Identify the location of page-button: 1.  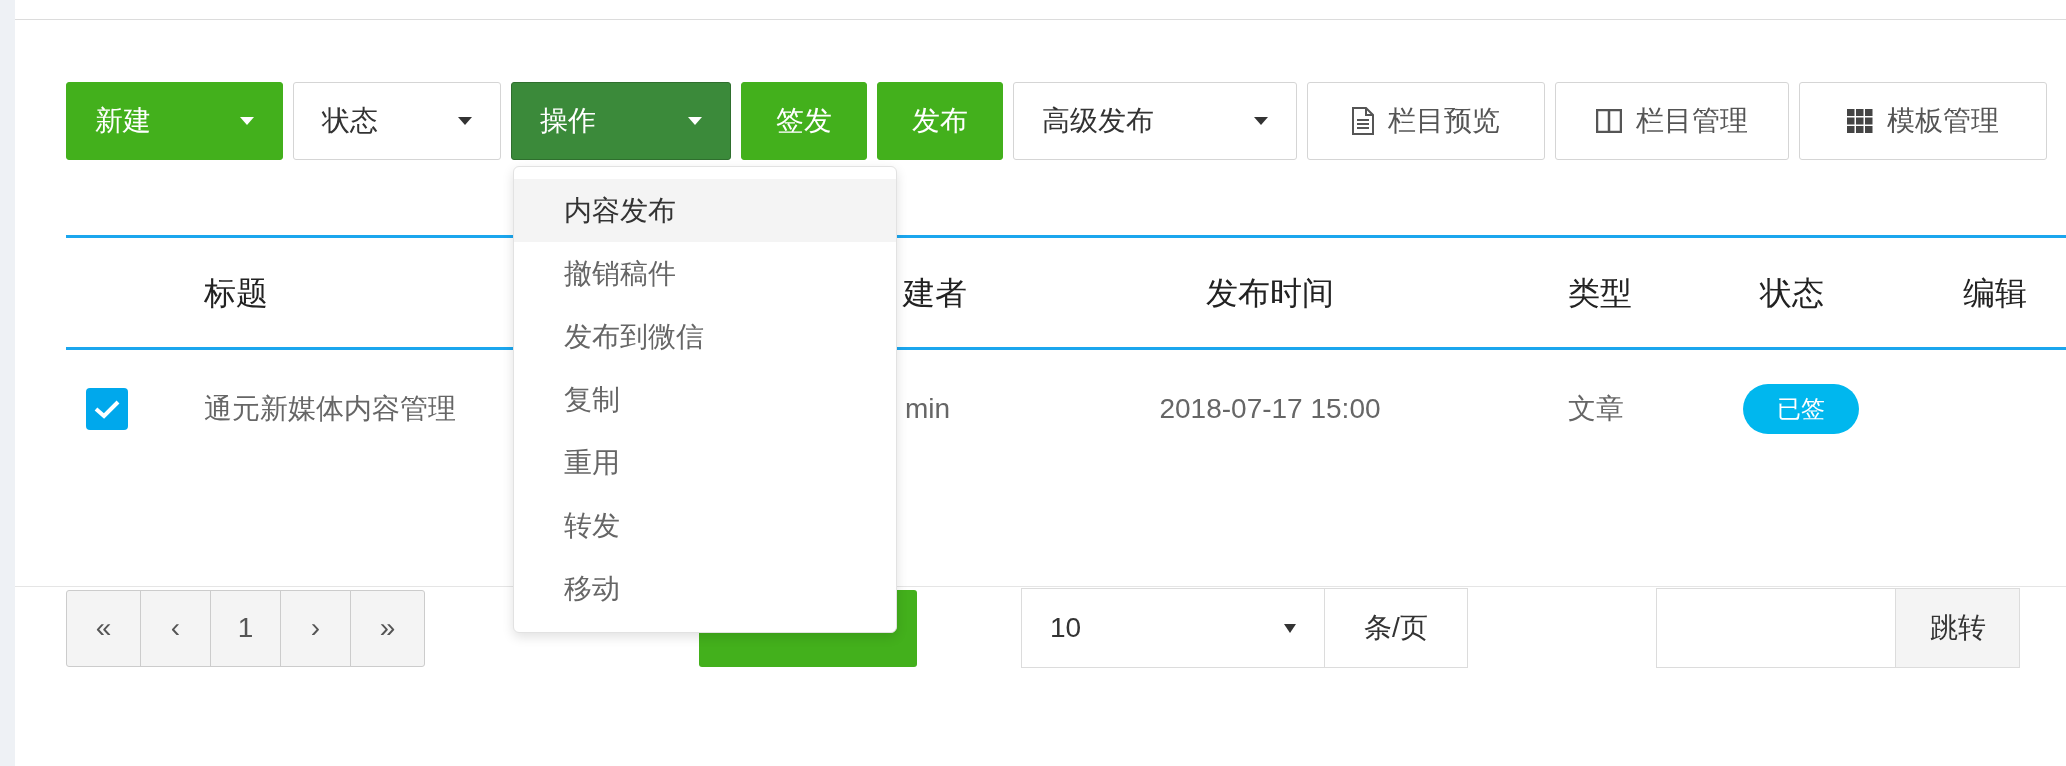
(245, 628).